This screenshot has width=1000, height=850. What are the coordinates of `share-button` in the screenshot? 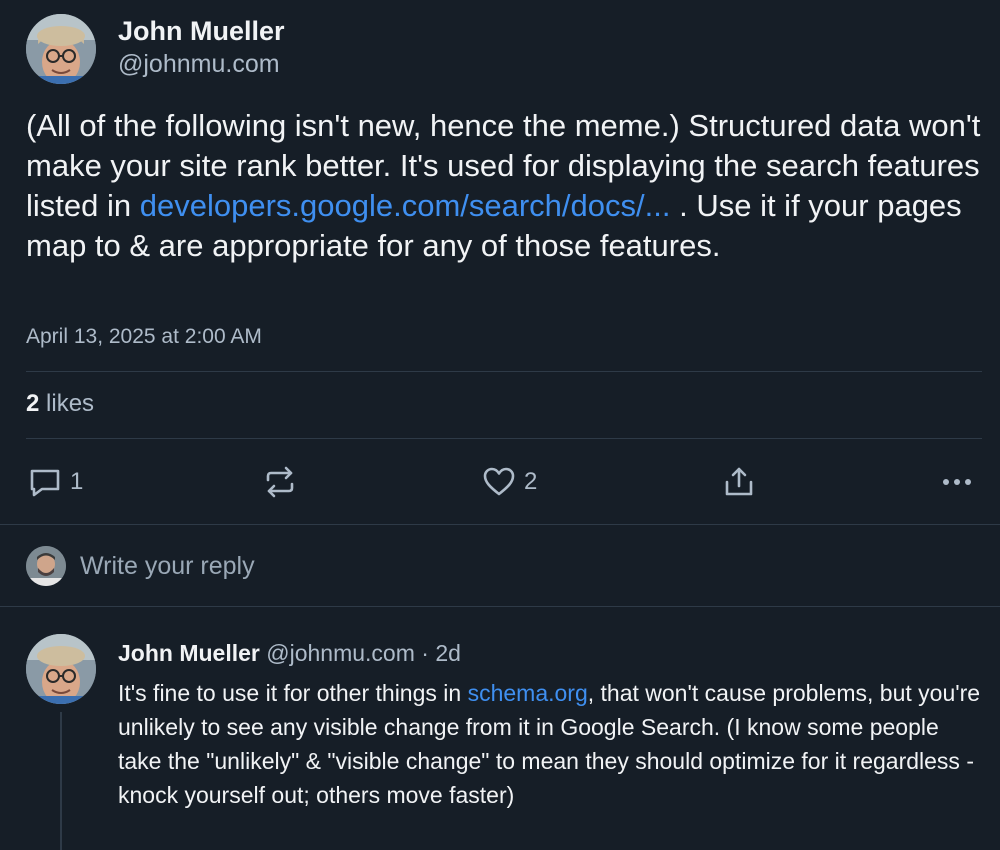 It's located at (739, 482).